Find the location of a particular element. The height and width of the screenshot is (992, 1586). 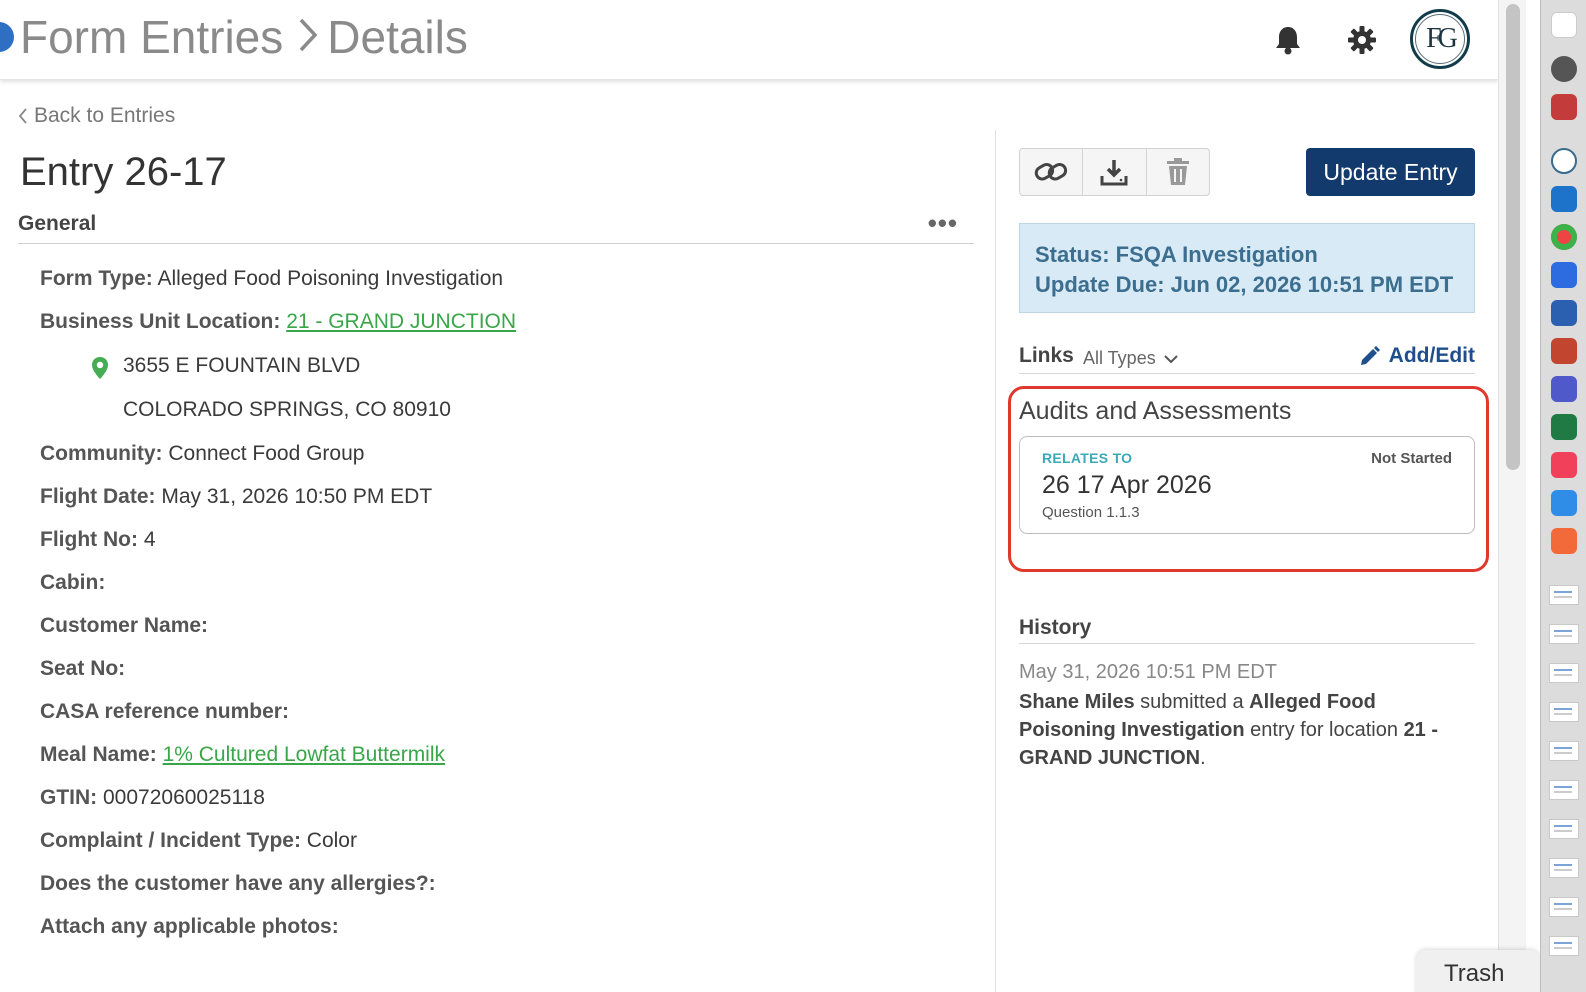

field-label: Customer Name: is located at coordinates (124, 625).